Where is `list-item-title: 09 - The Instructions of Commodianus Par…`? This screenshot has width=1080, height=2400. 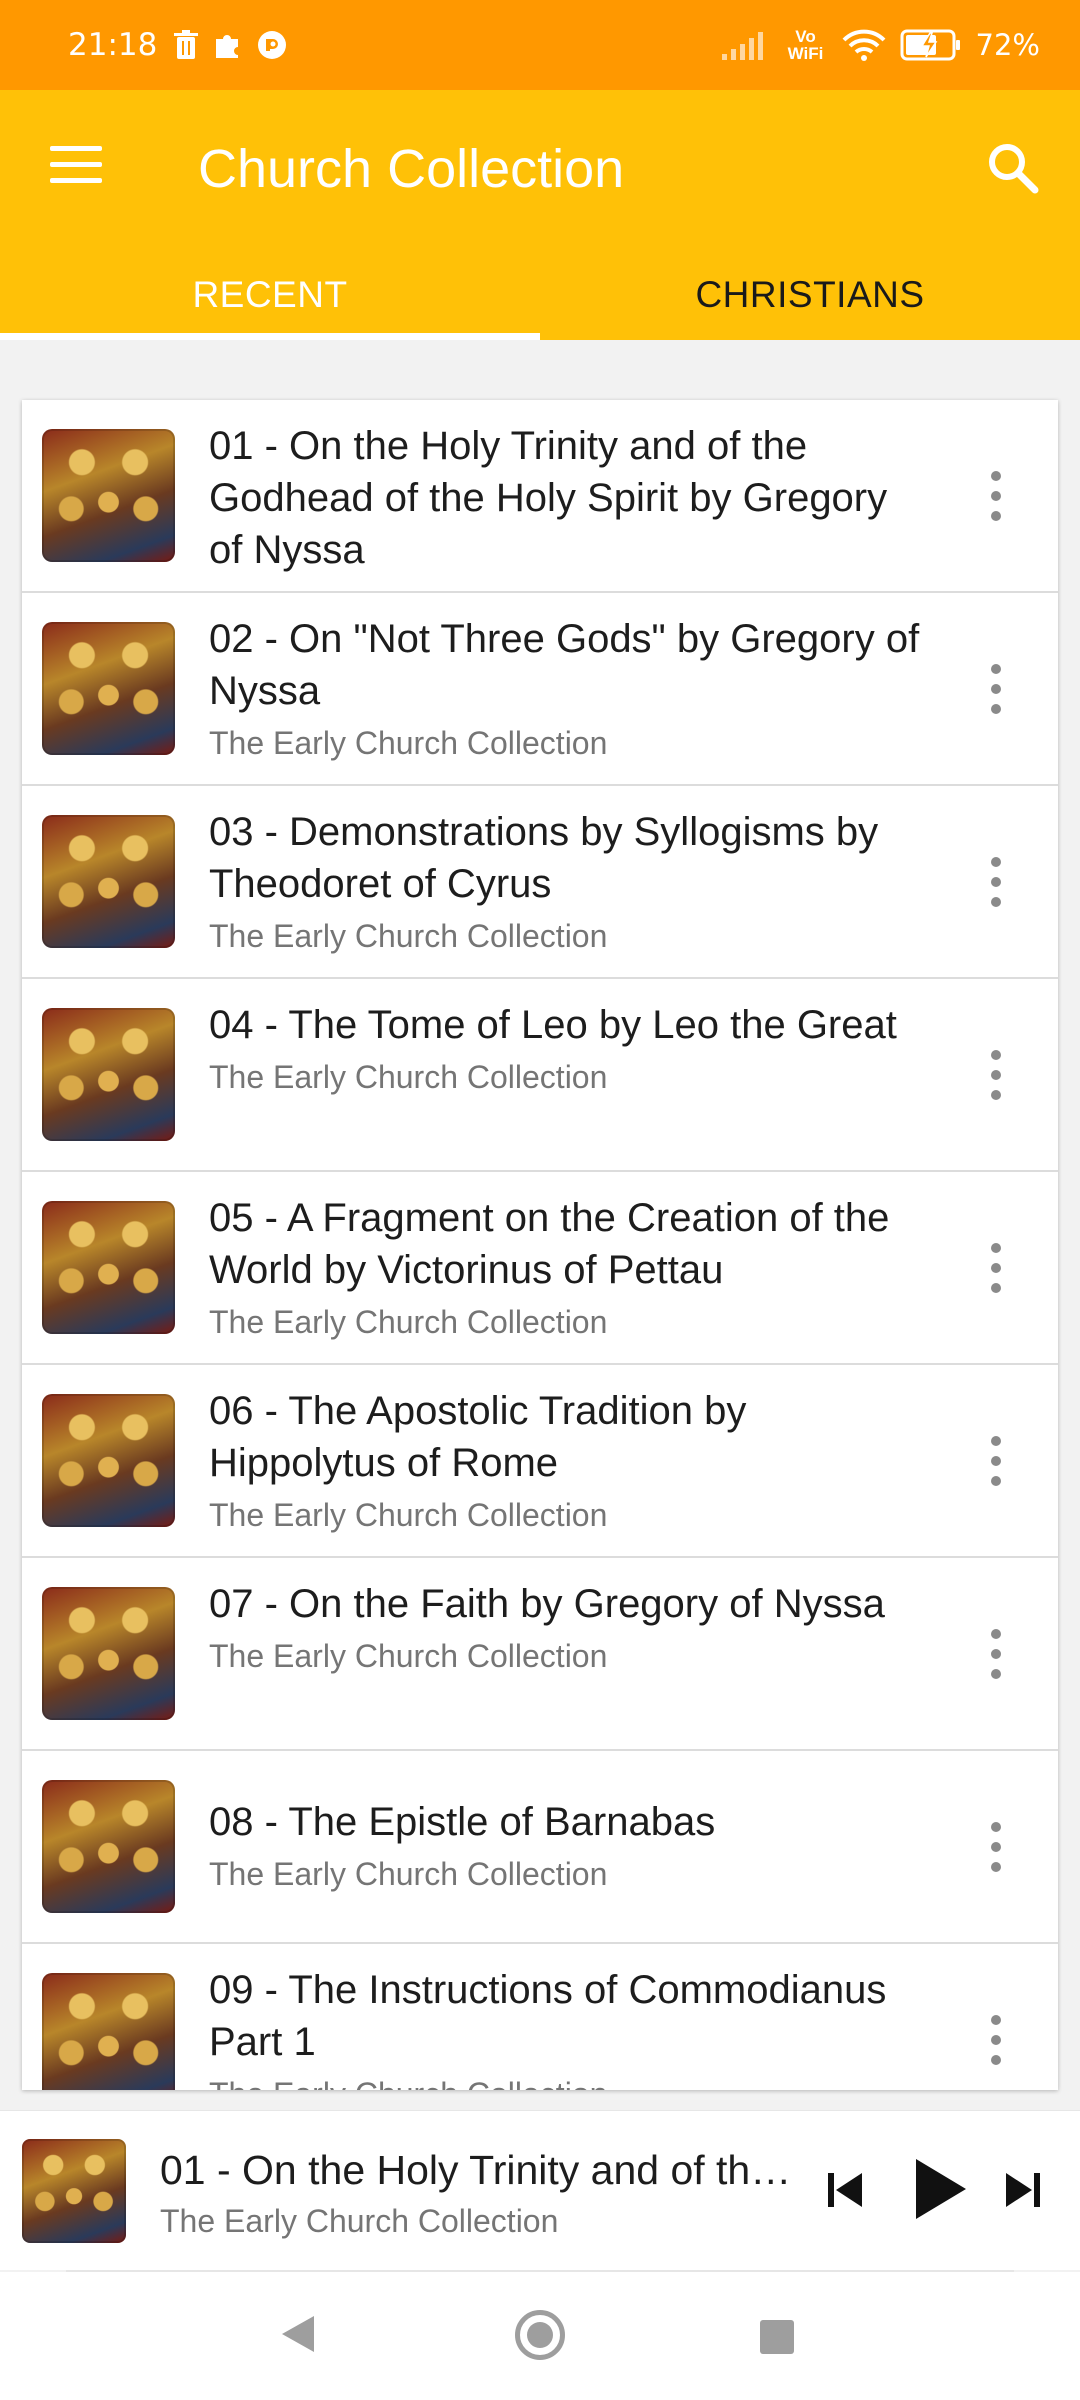
list-item-title: 09 - The Instructions of Commodianus Par… is located at coordinates (548, 2016).